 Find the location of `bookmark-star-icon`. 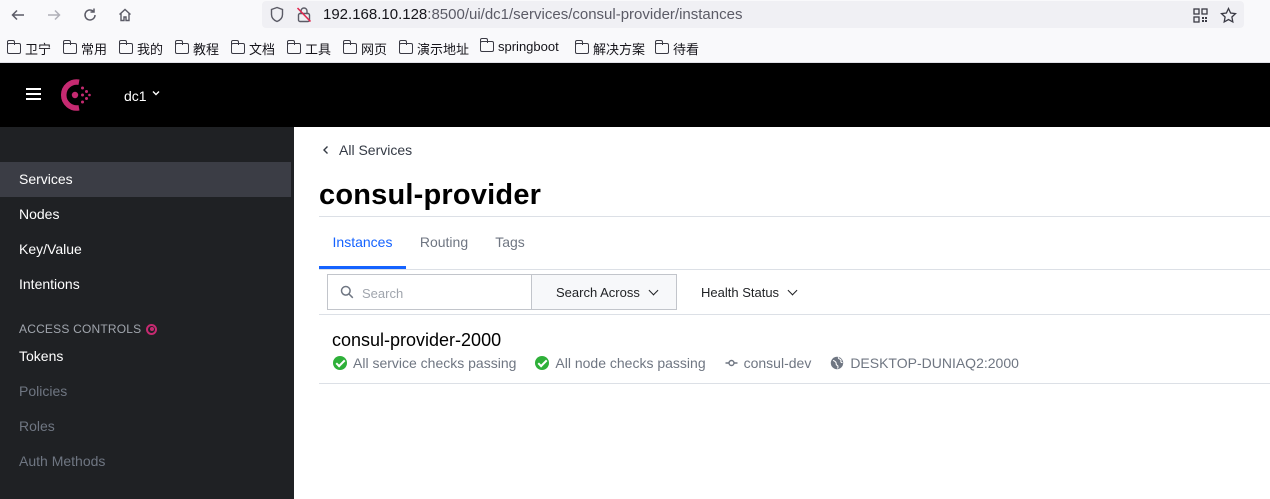

bookmark-star-icon is located at coordinates (1228, 15).